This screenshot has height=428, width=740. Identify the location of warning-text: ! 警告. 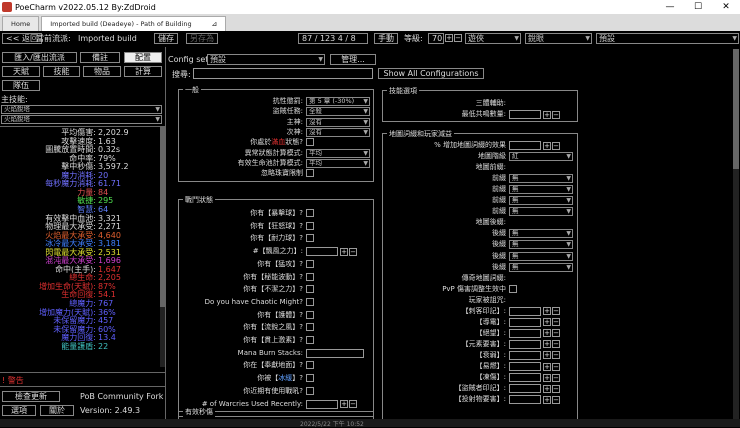
(13, 380).